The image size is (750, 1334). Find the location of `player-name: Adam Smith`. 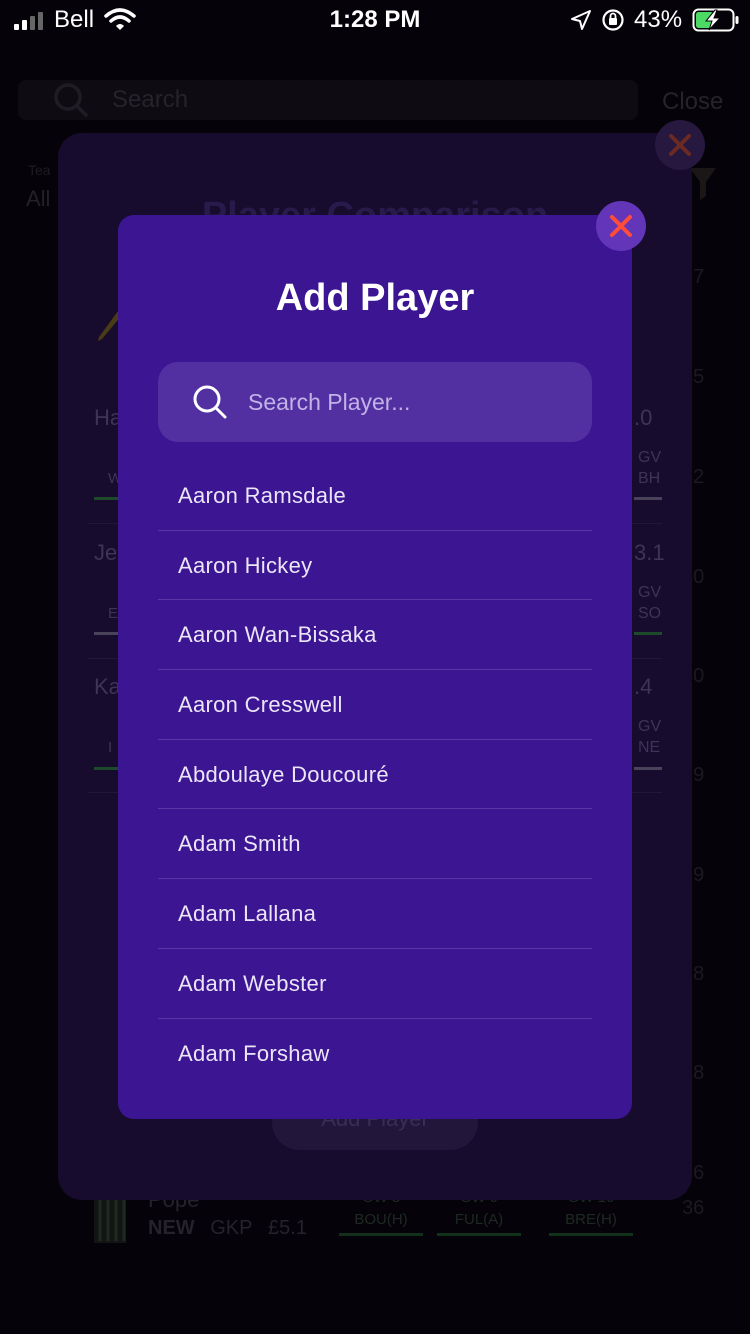

player-name: Adam Smith is located at coordinates (239, 844).